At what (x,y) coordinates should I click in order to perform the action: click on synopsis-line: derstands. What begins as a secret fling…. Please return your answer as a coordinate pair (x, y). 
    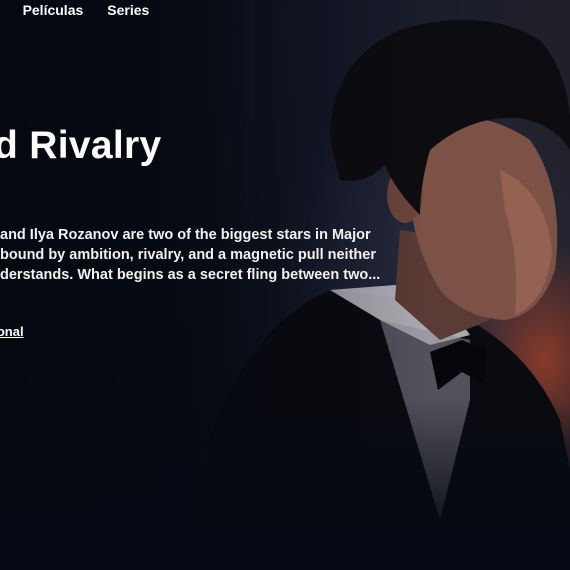
    Looking at the image, I should click on (190, 275).